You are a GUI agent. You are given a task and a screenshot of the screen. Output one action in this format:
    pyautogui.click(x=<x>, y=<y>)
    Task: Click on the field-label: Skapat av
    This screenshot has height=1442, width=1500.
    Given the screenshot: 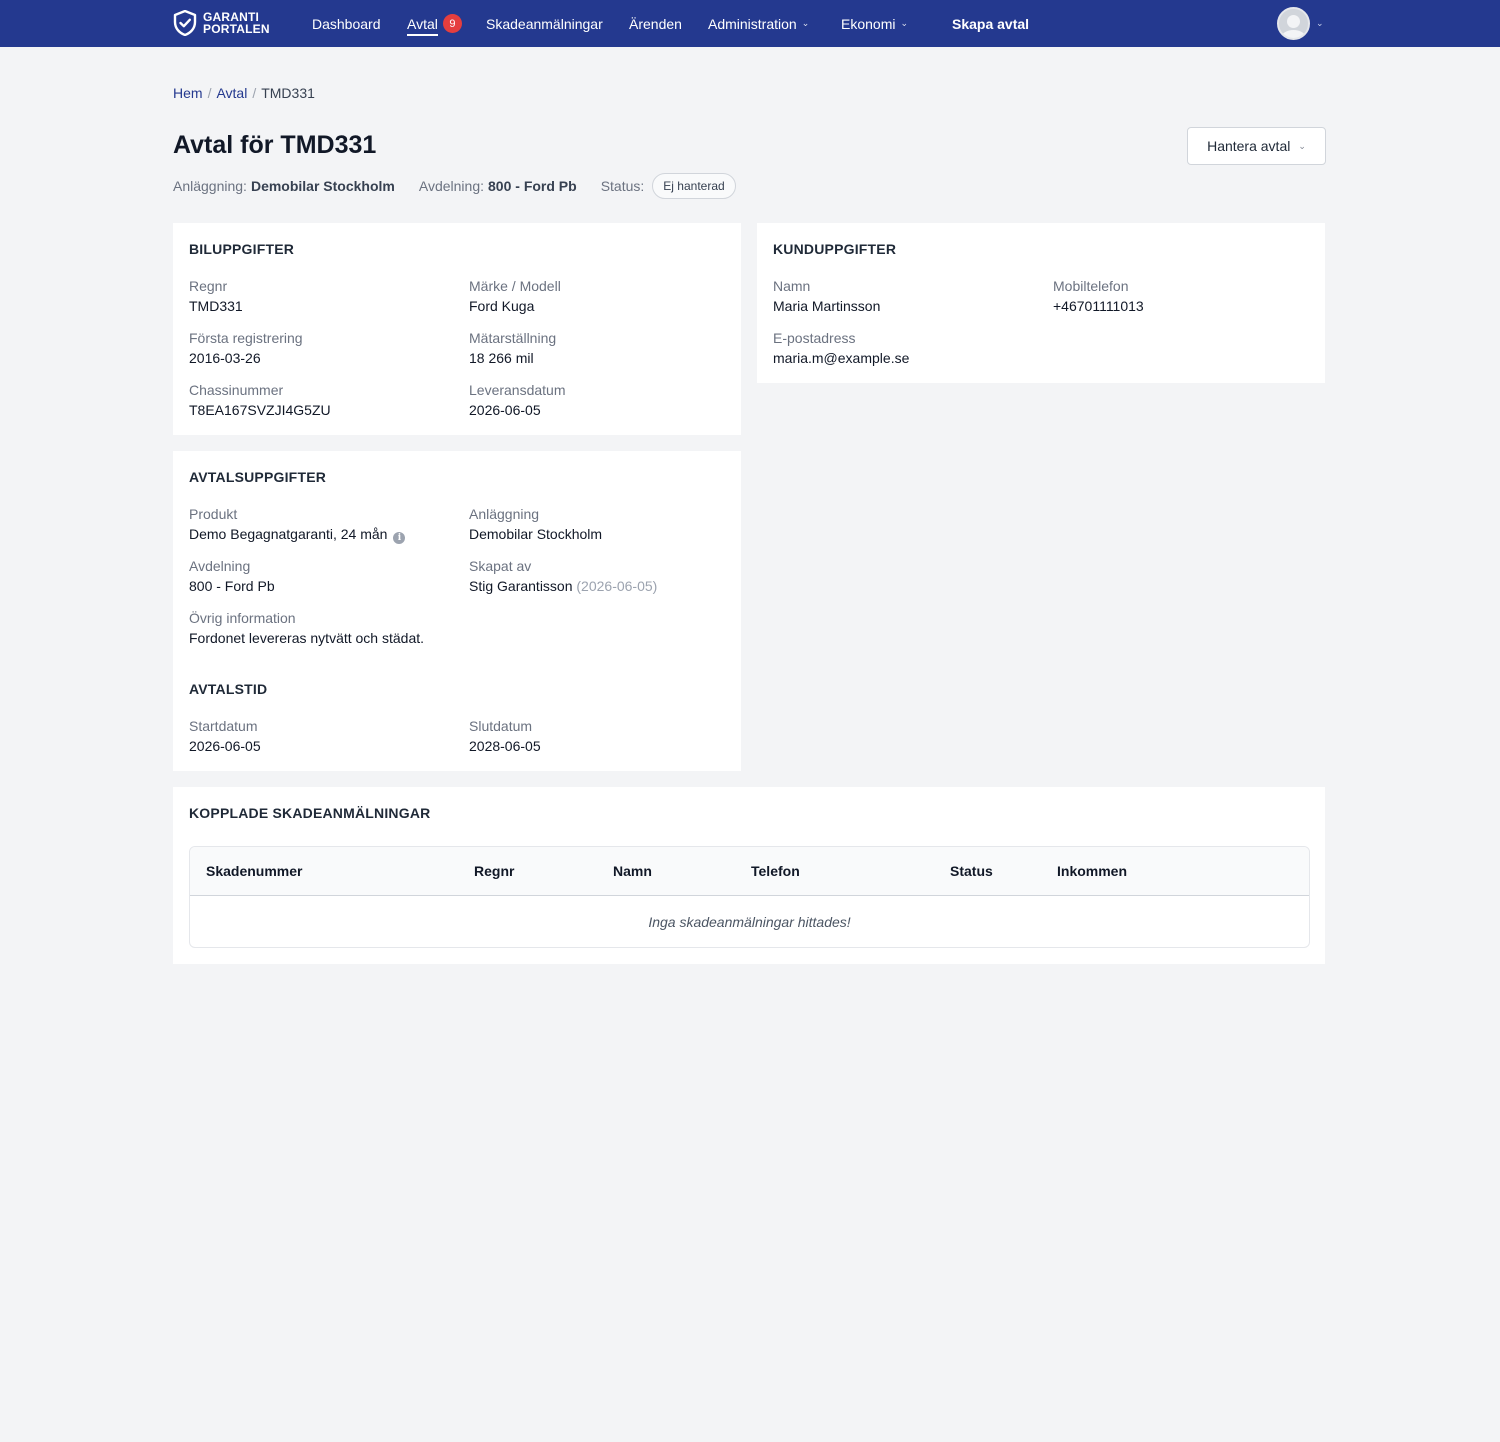 What is the action you would take?
    pyautogui.click(x=500, y=566)
    